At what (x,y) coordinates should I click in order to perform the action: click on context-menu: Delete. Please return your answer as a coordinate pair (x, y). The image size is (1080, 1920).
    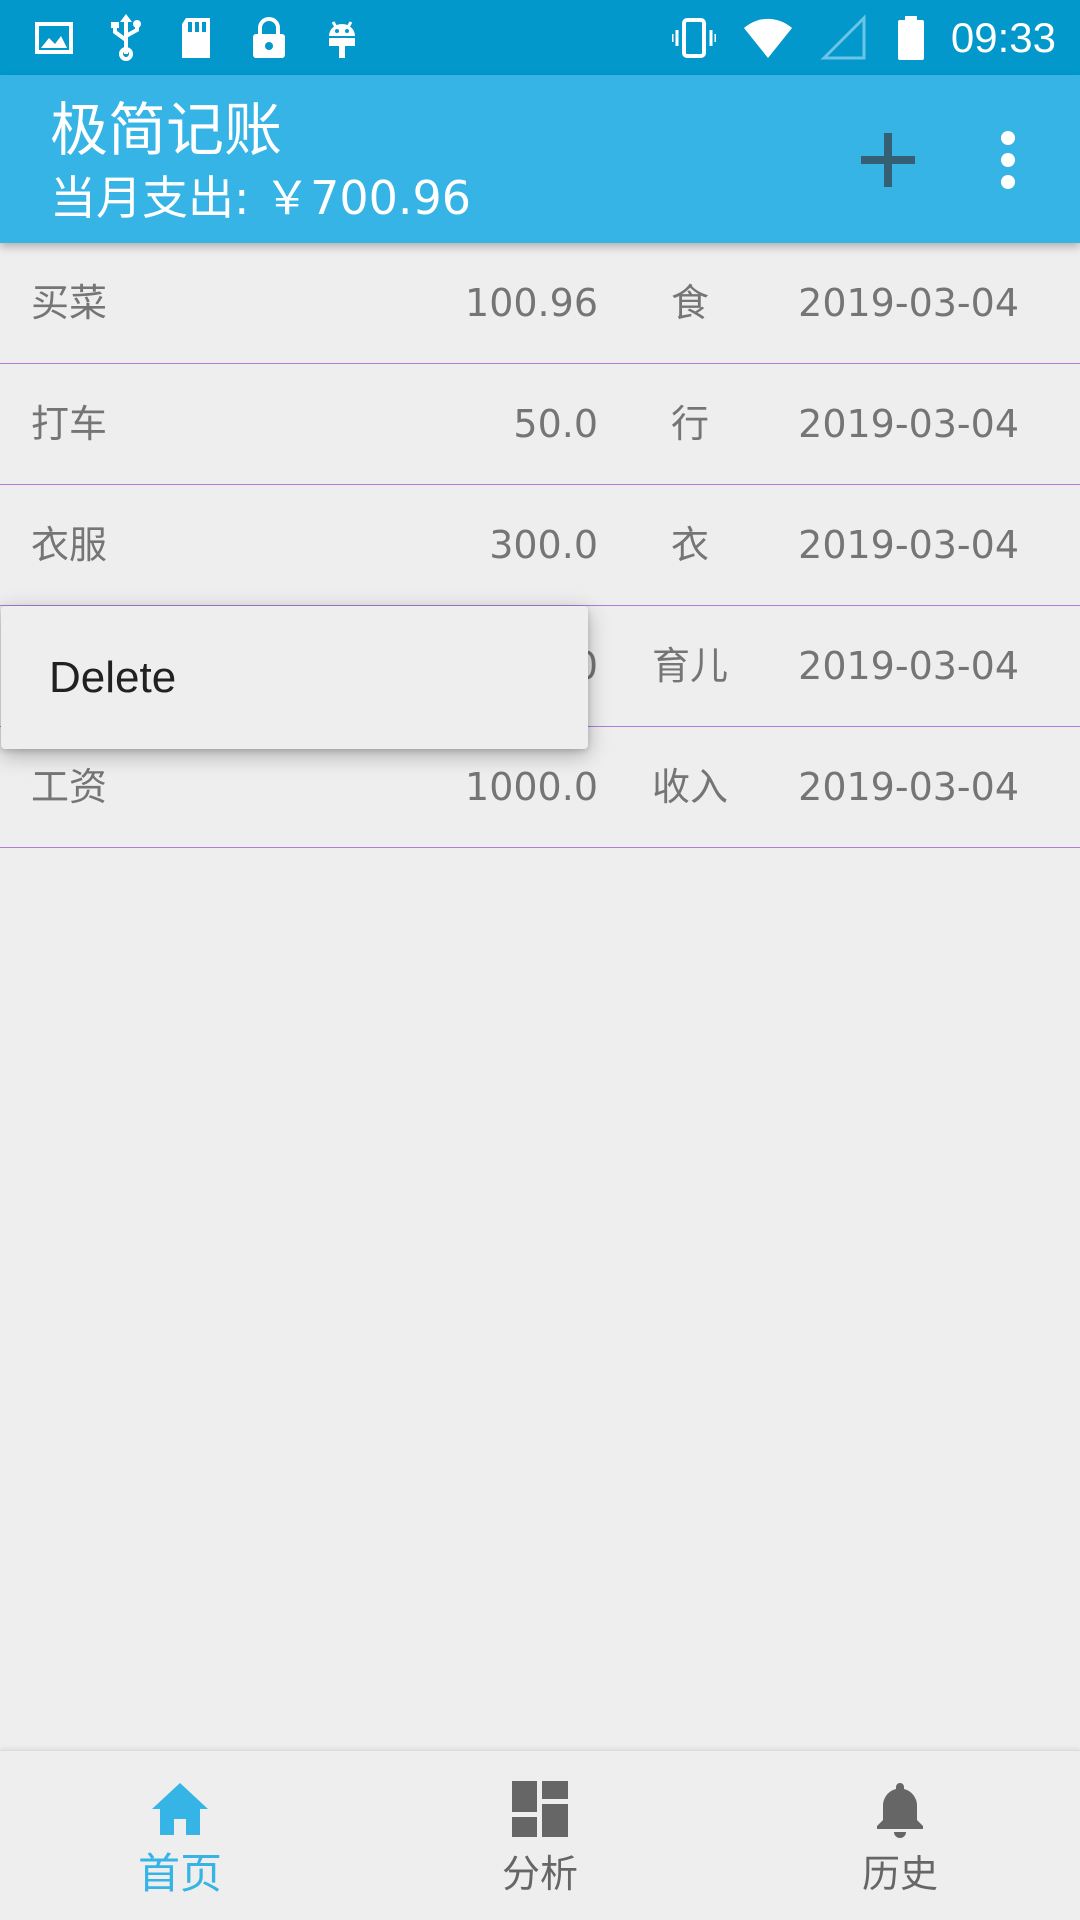
    Looking at the image, I should click on (294, 677).